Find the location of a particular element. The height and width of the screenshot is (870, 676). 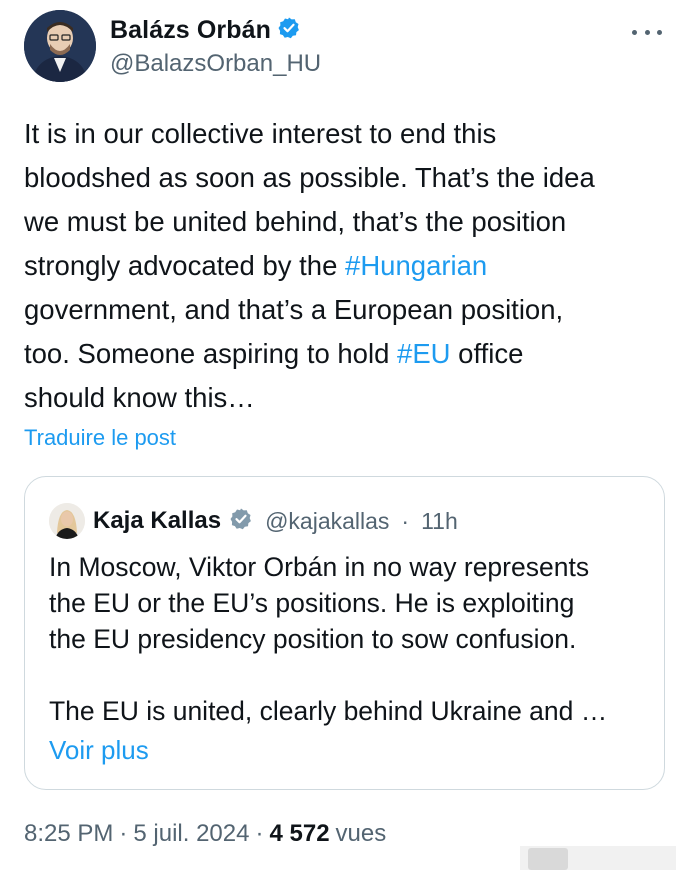

quoted-post-header: Kaja Kallas @kajakallas · 11h is located at coordinates (253, 521).